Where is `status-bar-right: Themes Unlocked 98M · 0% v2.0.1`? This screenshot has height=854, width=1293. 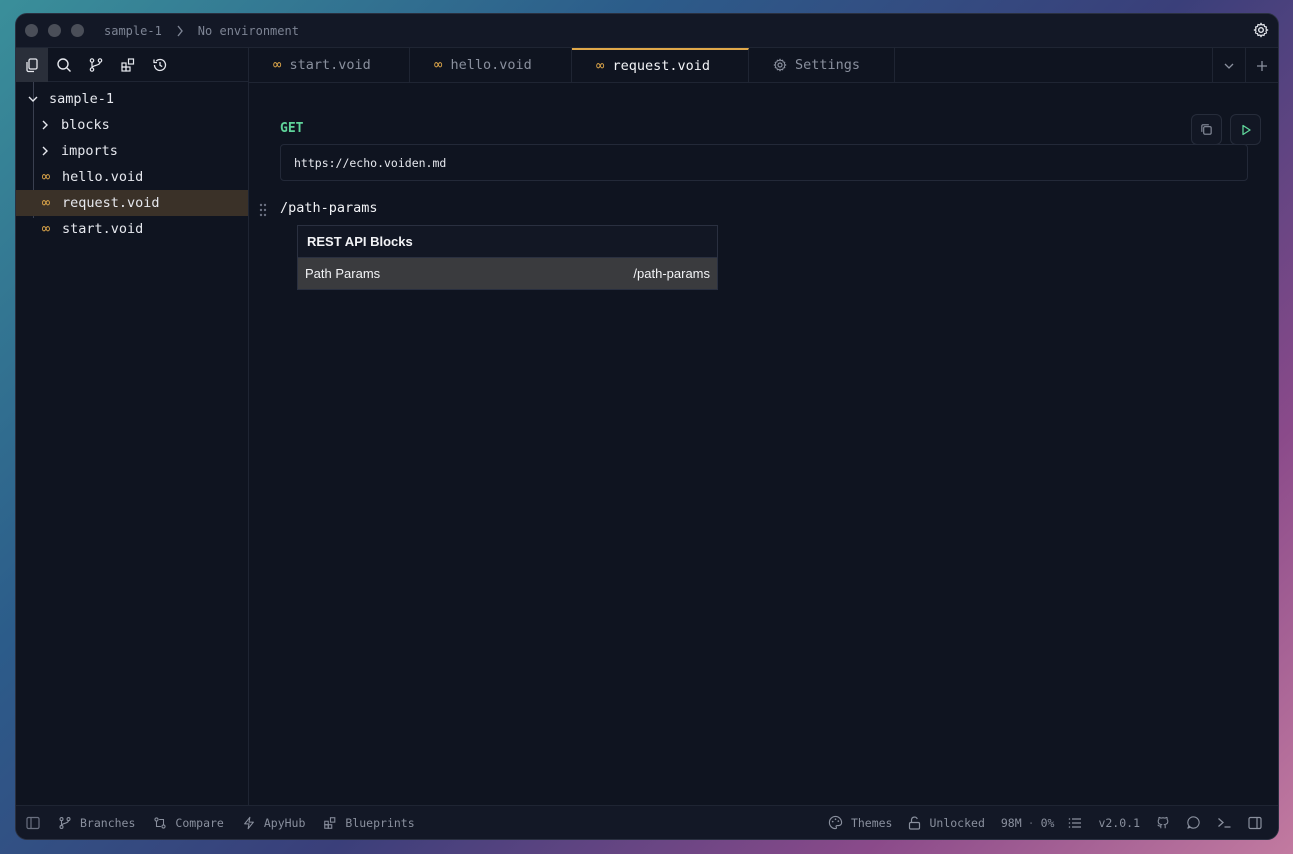
status-bar-right: Themes Unlocked 98M · 0% v2.0.1 is located at coordinates (1053, 823).